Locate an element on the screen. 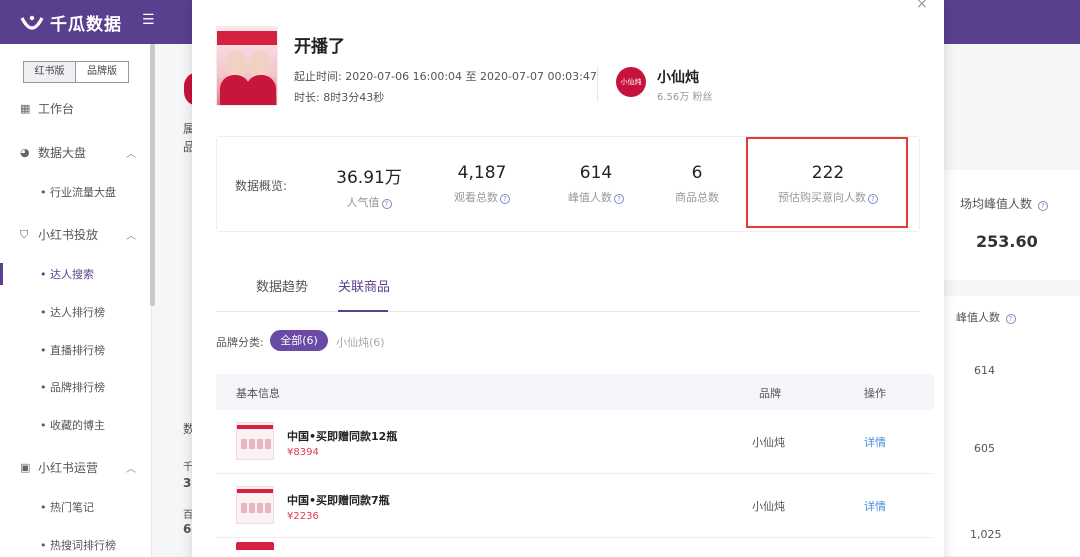  sidebar-item-influencer-search: • 达人搜索 is located at coordinates (67, 274).